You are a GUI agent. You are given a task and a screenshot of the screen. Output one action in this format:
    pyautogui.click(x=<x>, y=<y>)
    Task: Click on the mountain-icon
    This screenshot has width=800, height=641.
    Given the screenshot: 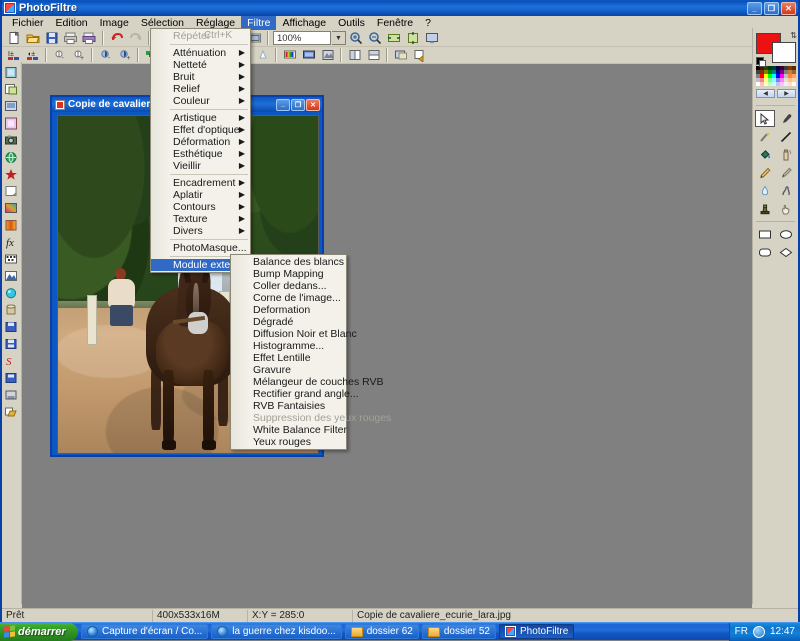 What is the action you would take?
    pyautogui.click(x=11, y=276)
    